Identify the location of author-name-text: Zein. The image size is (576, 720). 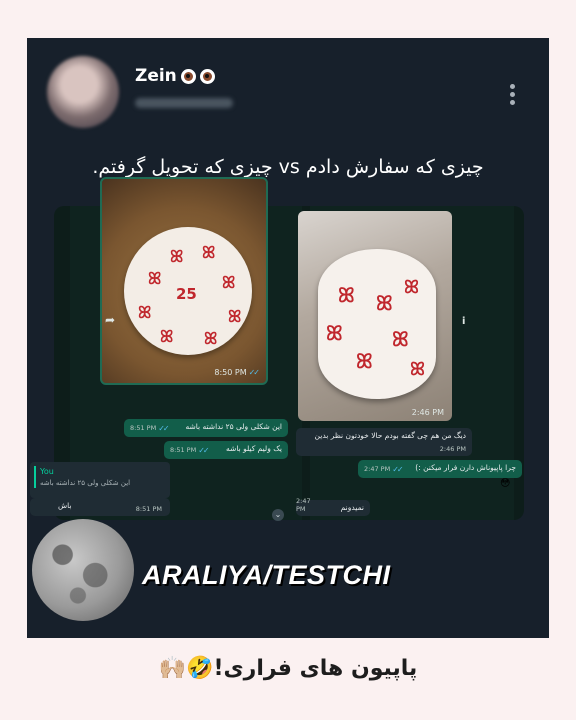
(156, 76).